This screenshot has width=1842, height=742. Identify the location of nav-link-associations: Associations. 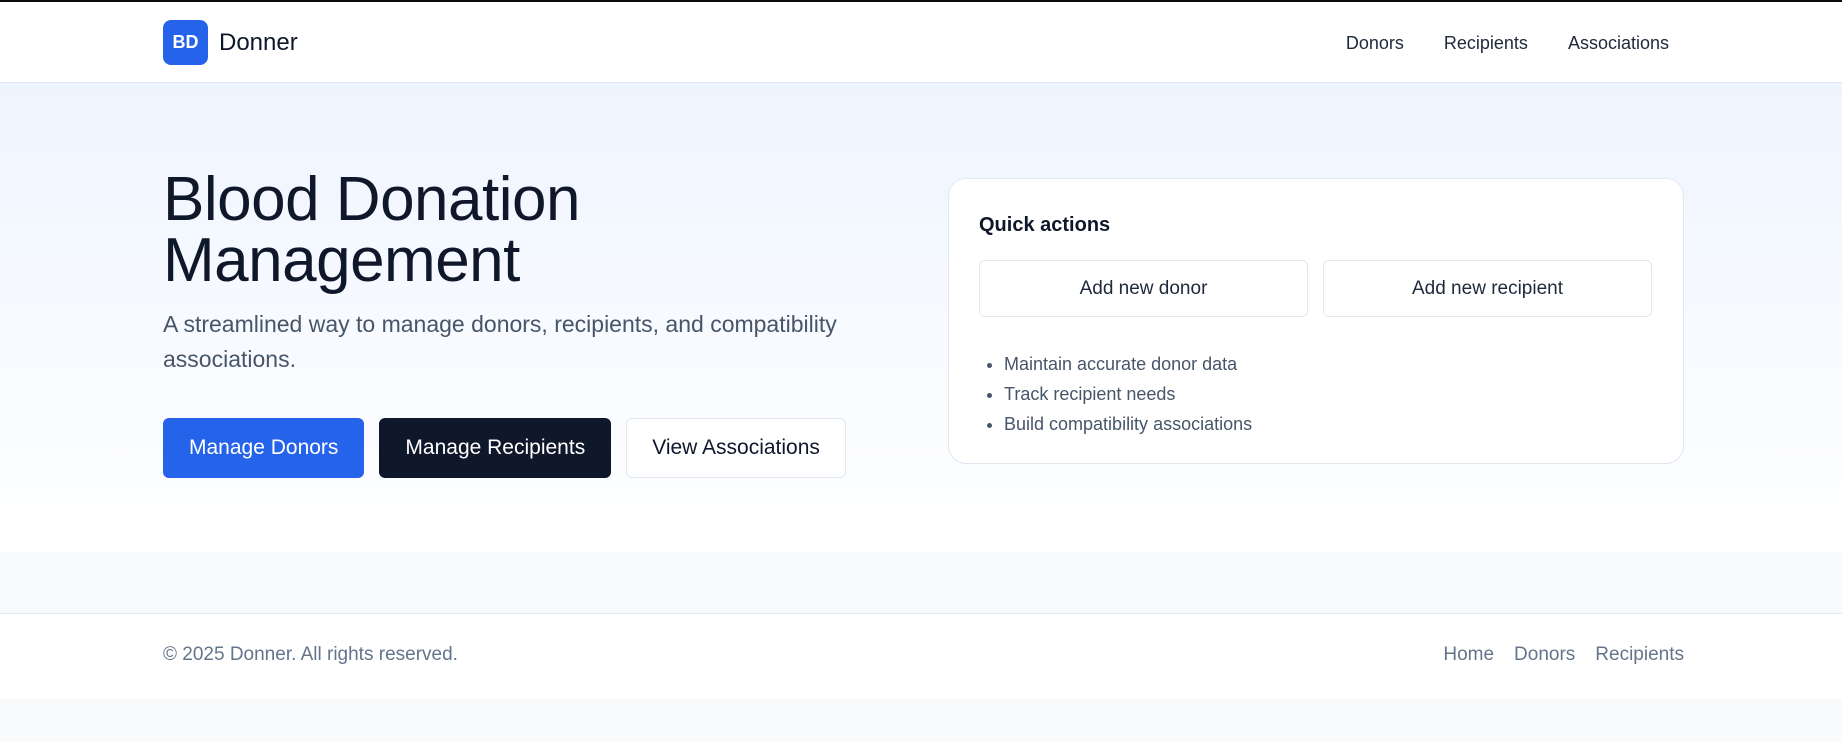
(1618, 43).